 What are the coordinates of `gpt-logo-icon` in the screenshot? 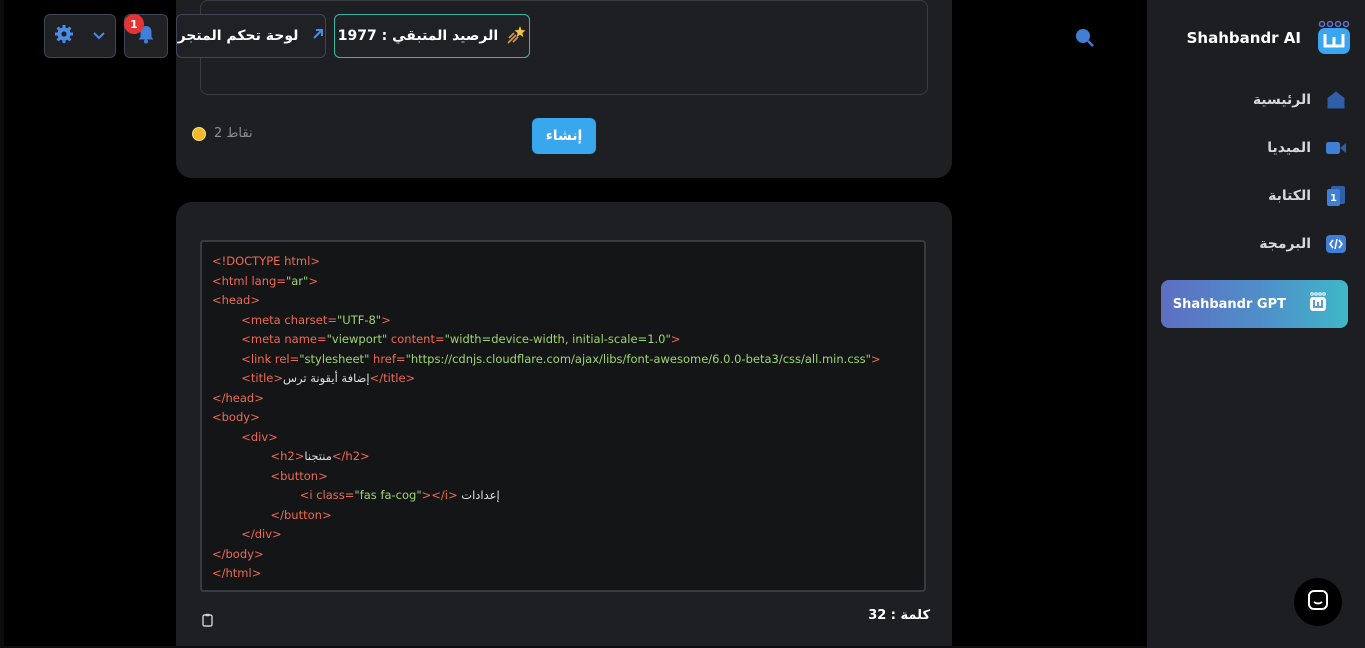 It's located at (1318, 304).